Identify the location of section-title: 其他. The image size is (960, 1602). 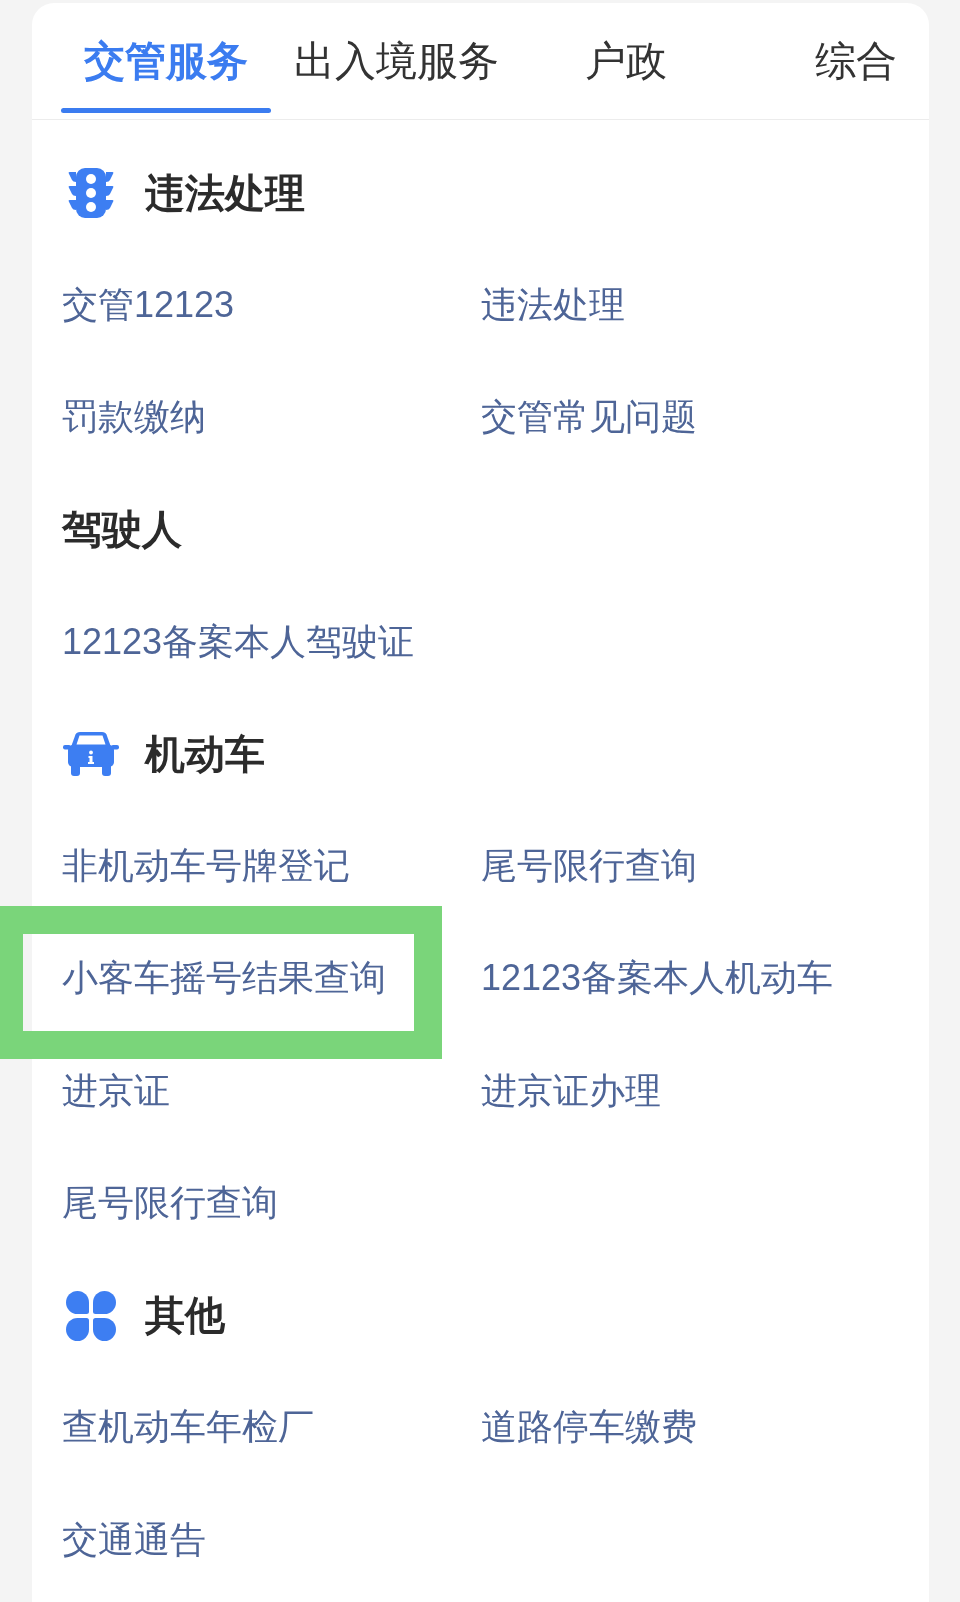
(185, 1316).